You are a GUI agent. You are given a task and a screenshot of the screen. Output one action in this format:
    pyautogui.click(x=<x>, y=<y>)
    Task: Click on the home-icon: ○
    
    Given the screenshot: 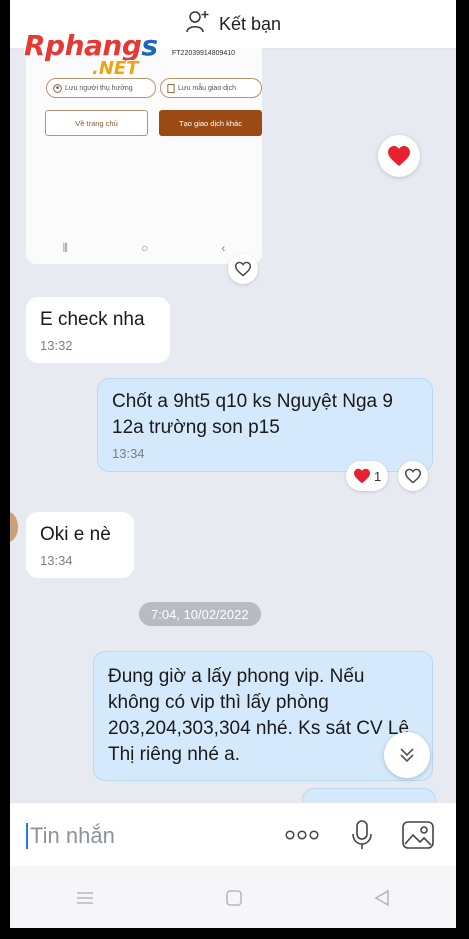 What is the action you would take?
    pyautogui.click(x=145, y=248)
    